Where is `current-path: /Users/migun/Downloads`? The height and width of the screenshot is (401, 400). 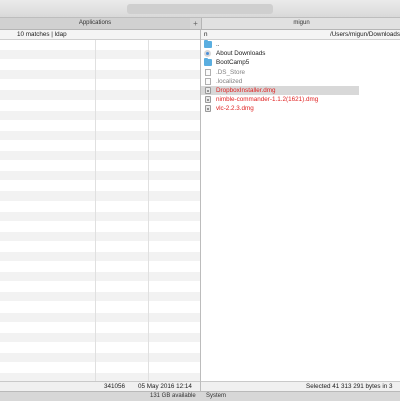 current-path: /Users/migun/Downloads is located at coordinates (365, 34).